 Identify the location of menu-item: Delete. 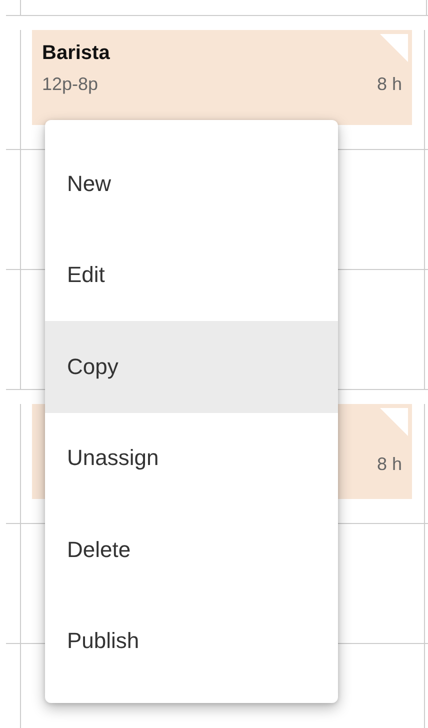
(191, 550).